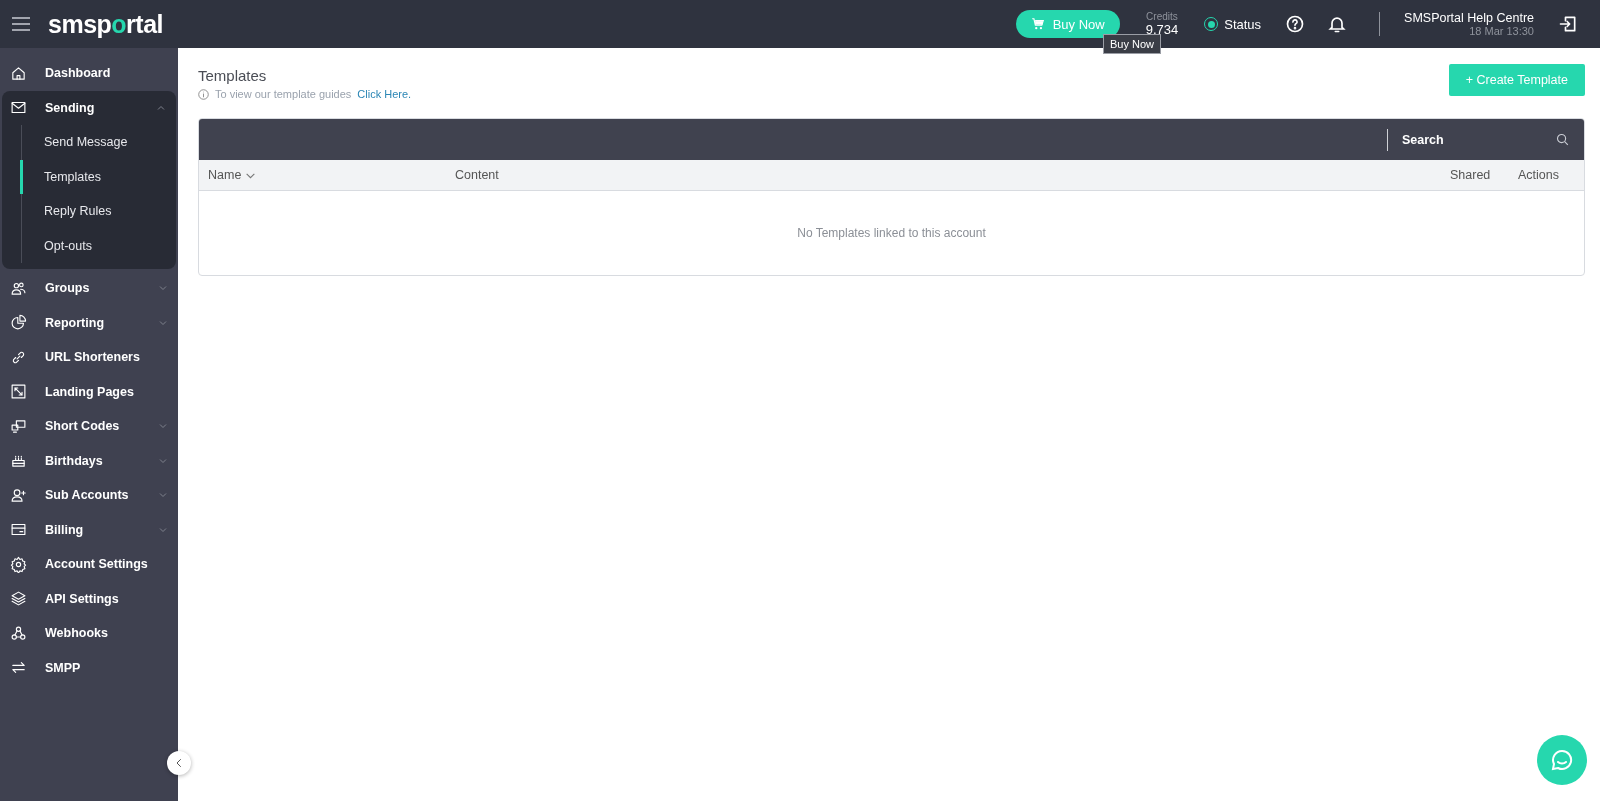 The height and width of the screenshot is (801, 1600). I want to click on sidebar-item: SMPP, so click(89, 667).